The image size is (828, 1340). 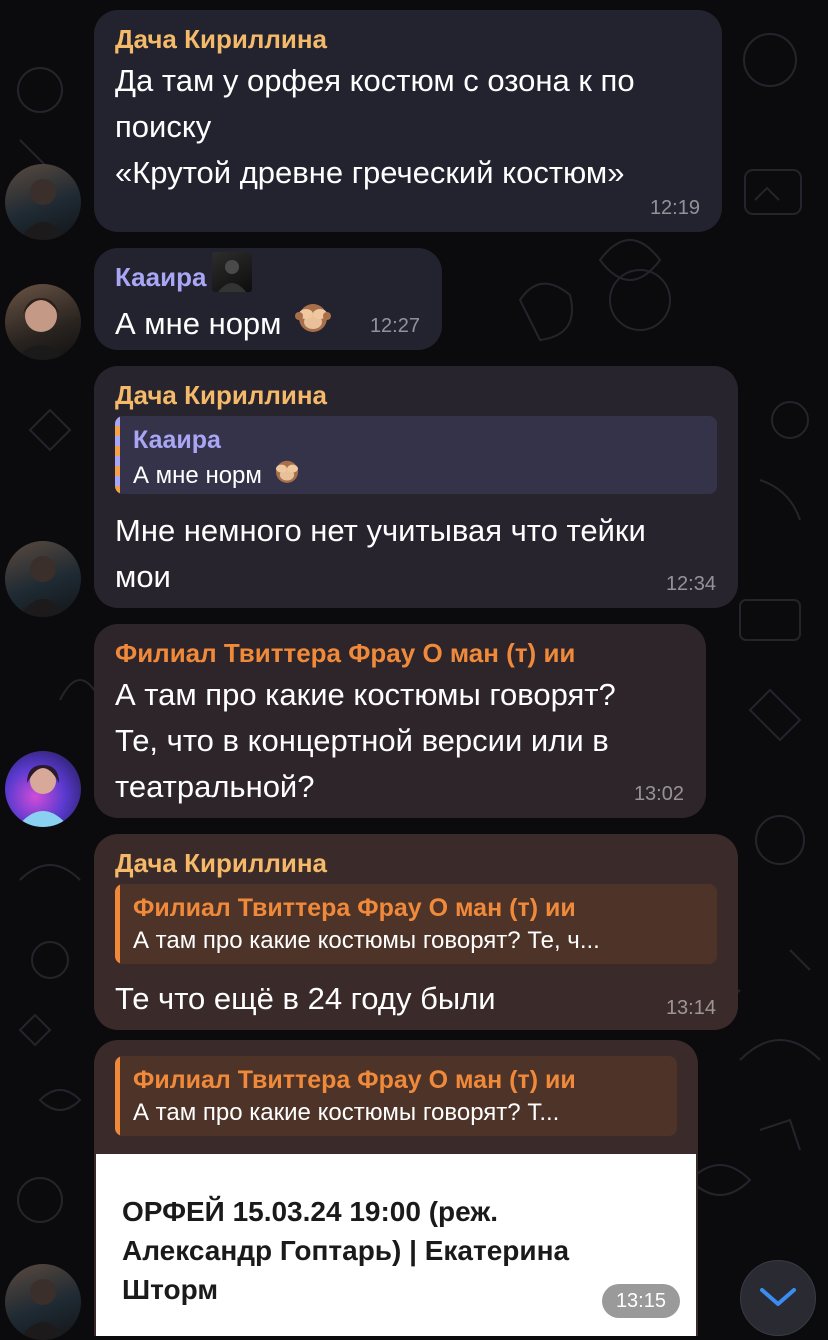 I want to click on message-time: 12:27, so click(x=394, y=326).